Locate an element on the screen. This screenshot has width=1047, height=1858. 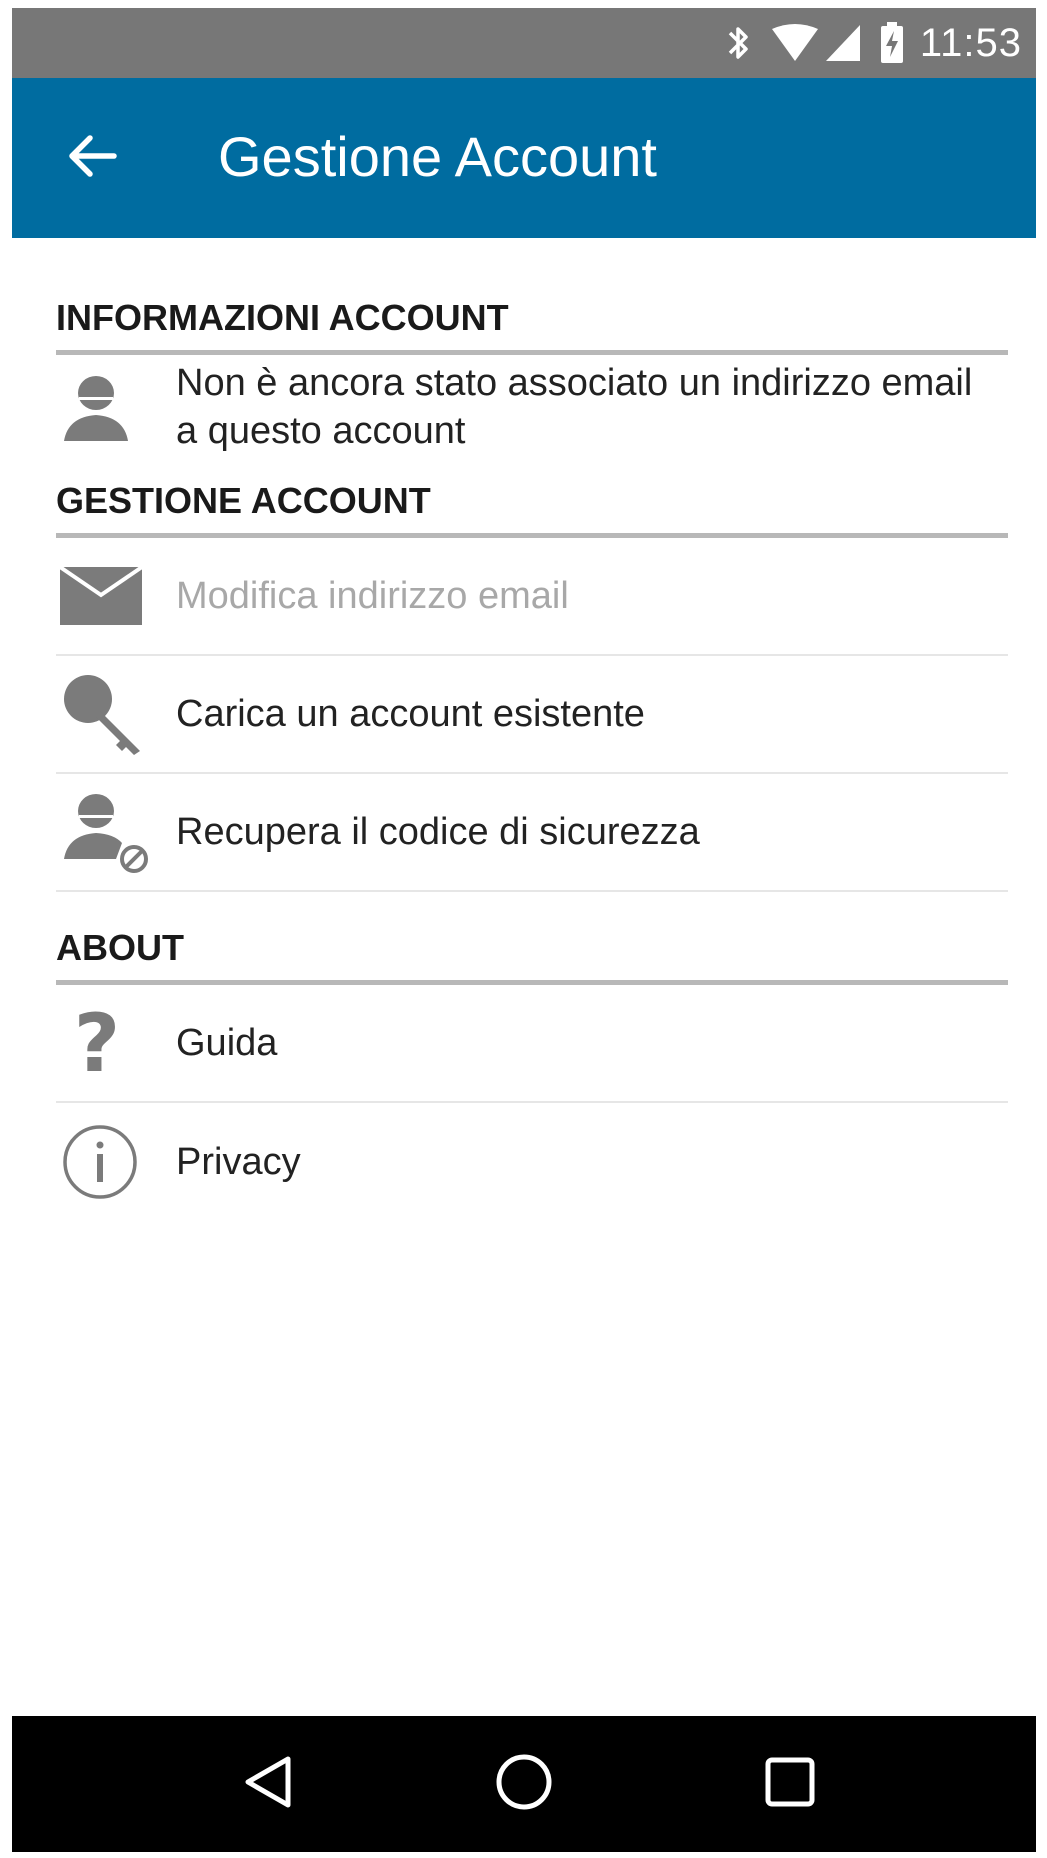
nav-back-button is located at coordinates (268, 1784).